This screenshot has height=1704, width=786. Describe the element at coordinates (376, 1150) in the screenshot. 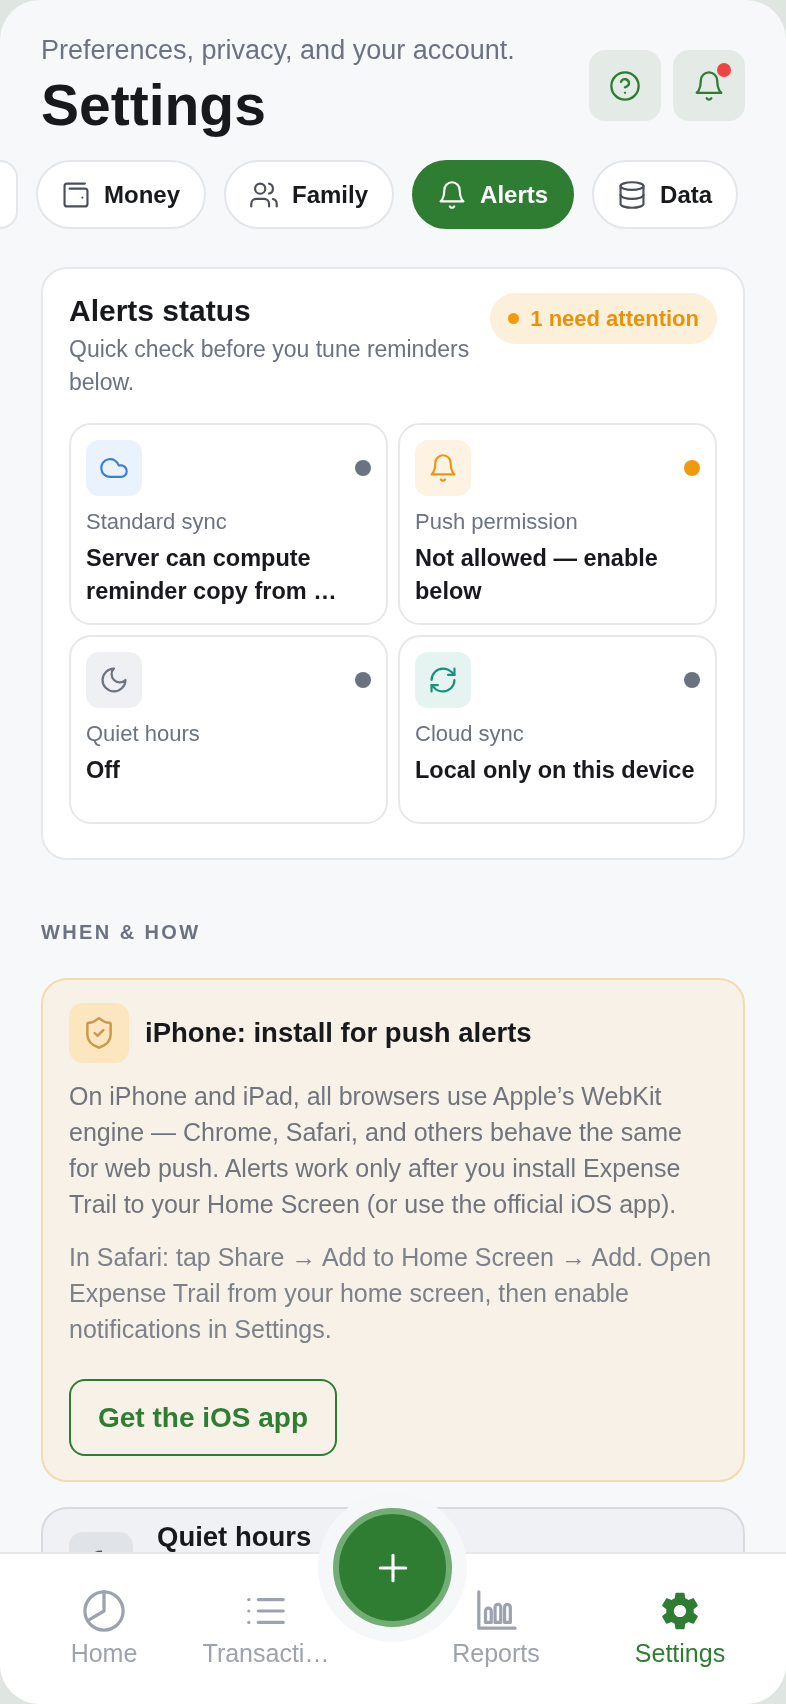

I see `card-text: On iPhone and iPad, all browsers use Apple’s WebKit engine — Chrome, Safari, and others behave the same for web push. Alerts work only after you install Expense Trail to your Home Screen (or use the official iOS app).` at that location.